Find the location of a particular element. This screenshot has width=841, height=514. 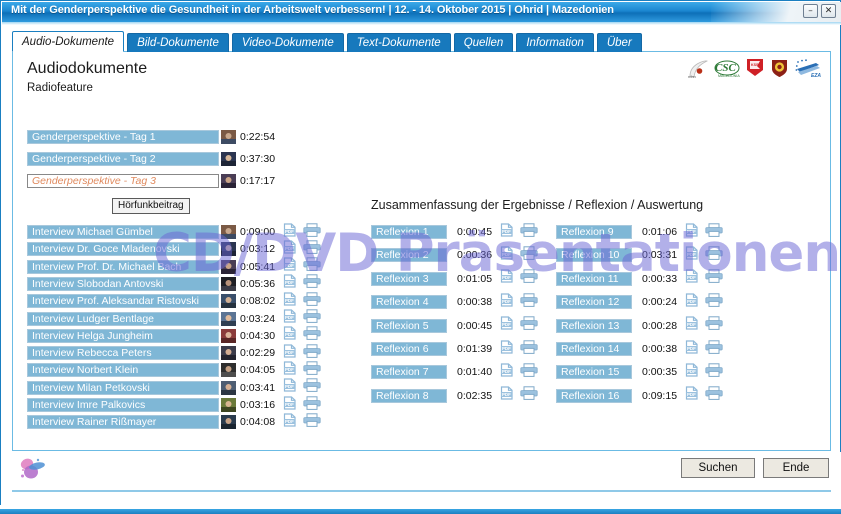

reflexion-item-6: Reflexion 6 is located at coordinates (409, 349).